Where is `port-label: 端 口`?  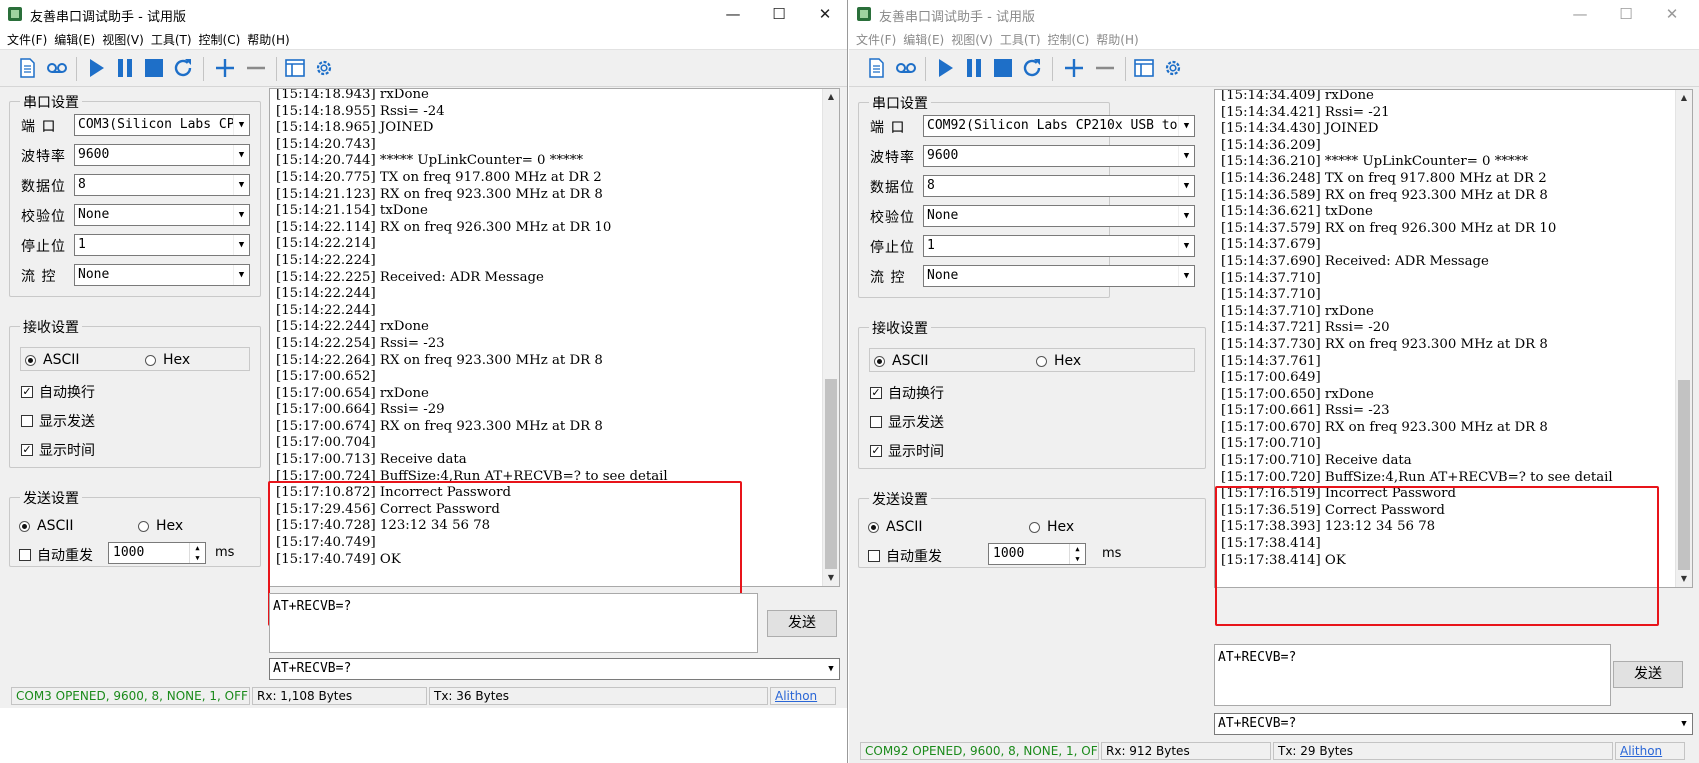
port-label: 端 口 is located at coordinates (888, 128).